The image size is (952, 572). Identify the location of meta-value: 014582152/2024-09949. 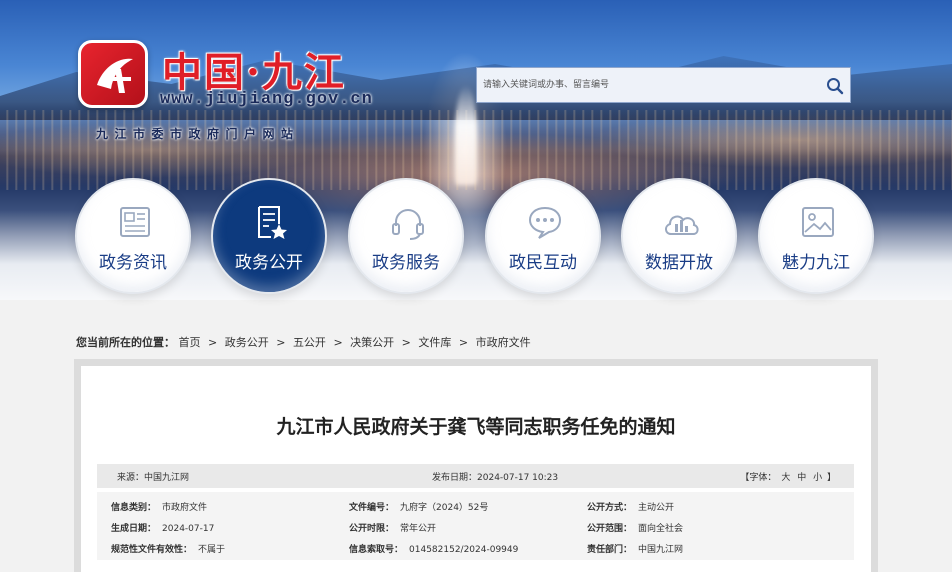
(464, 550).